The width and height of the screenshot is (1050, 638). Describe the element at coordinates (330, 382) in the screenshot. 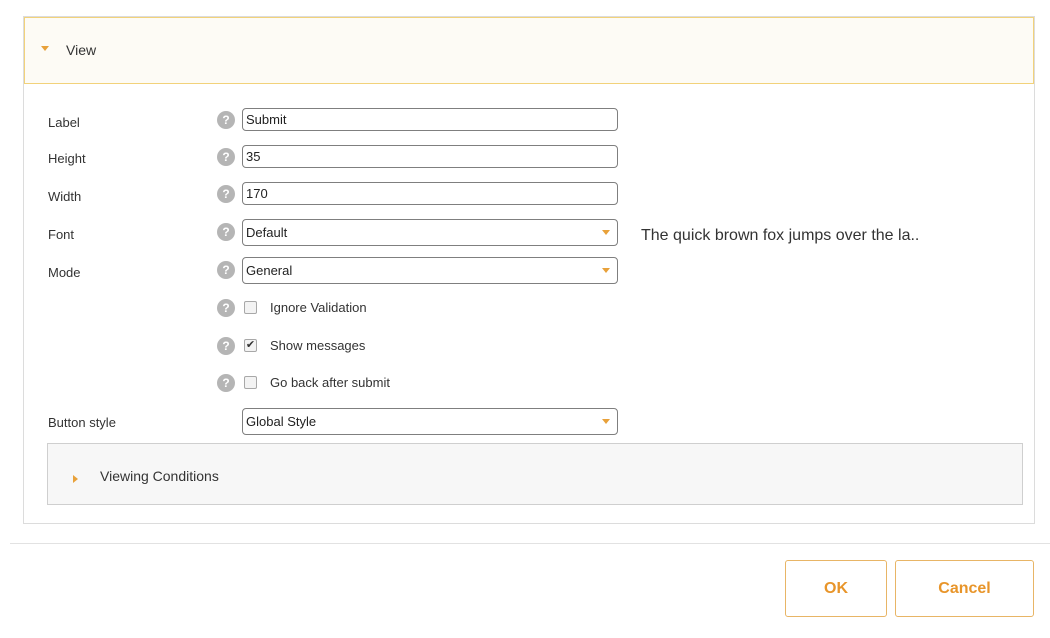

I see `go-back-label: Go back after submit` at that location.